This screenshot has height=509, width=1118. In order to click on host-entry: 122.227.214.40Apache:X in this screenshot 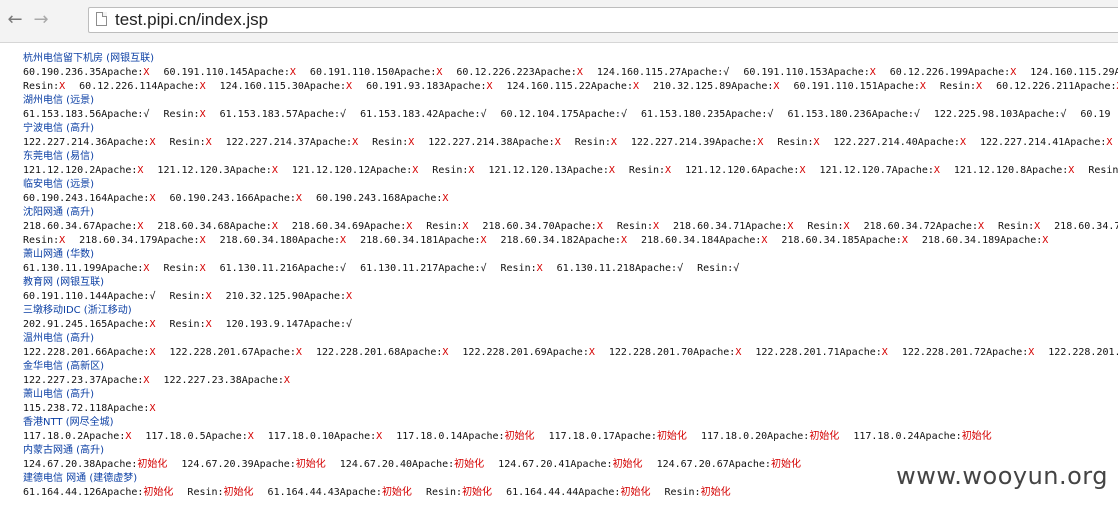, I will do `click(900, 142)`.